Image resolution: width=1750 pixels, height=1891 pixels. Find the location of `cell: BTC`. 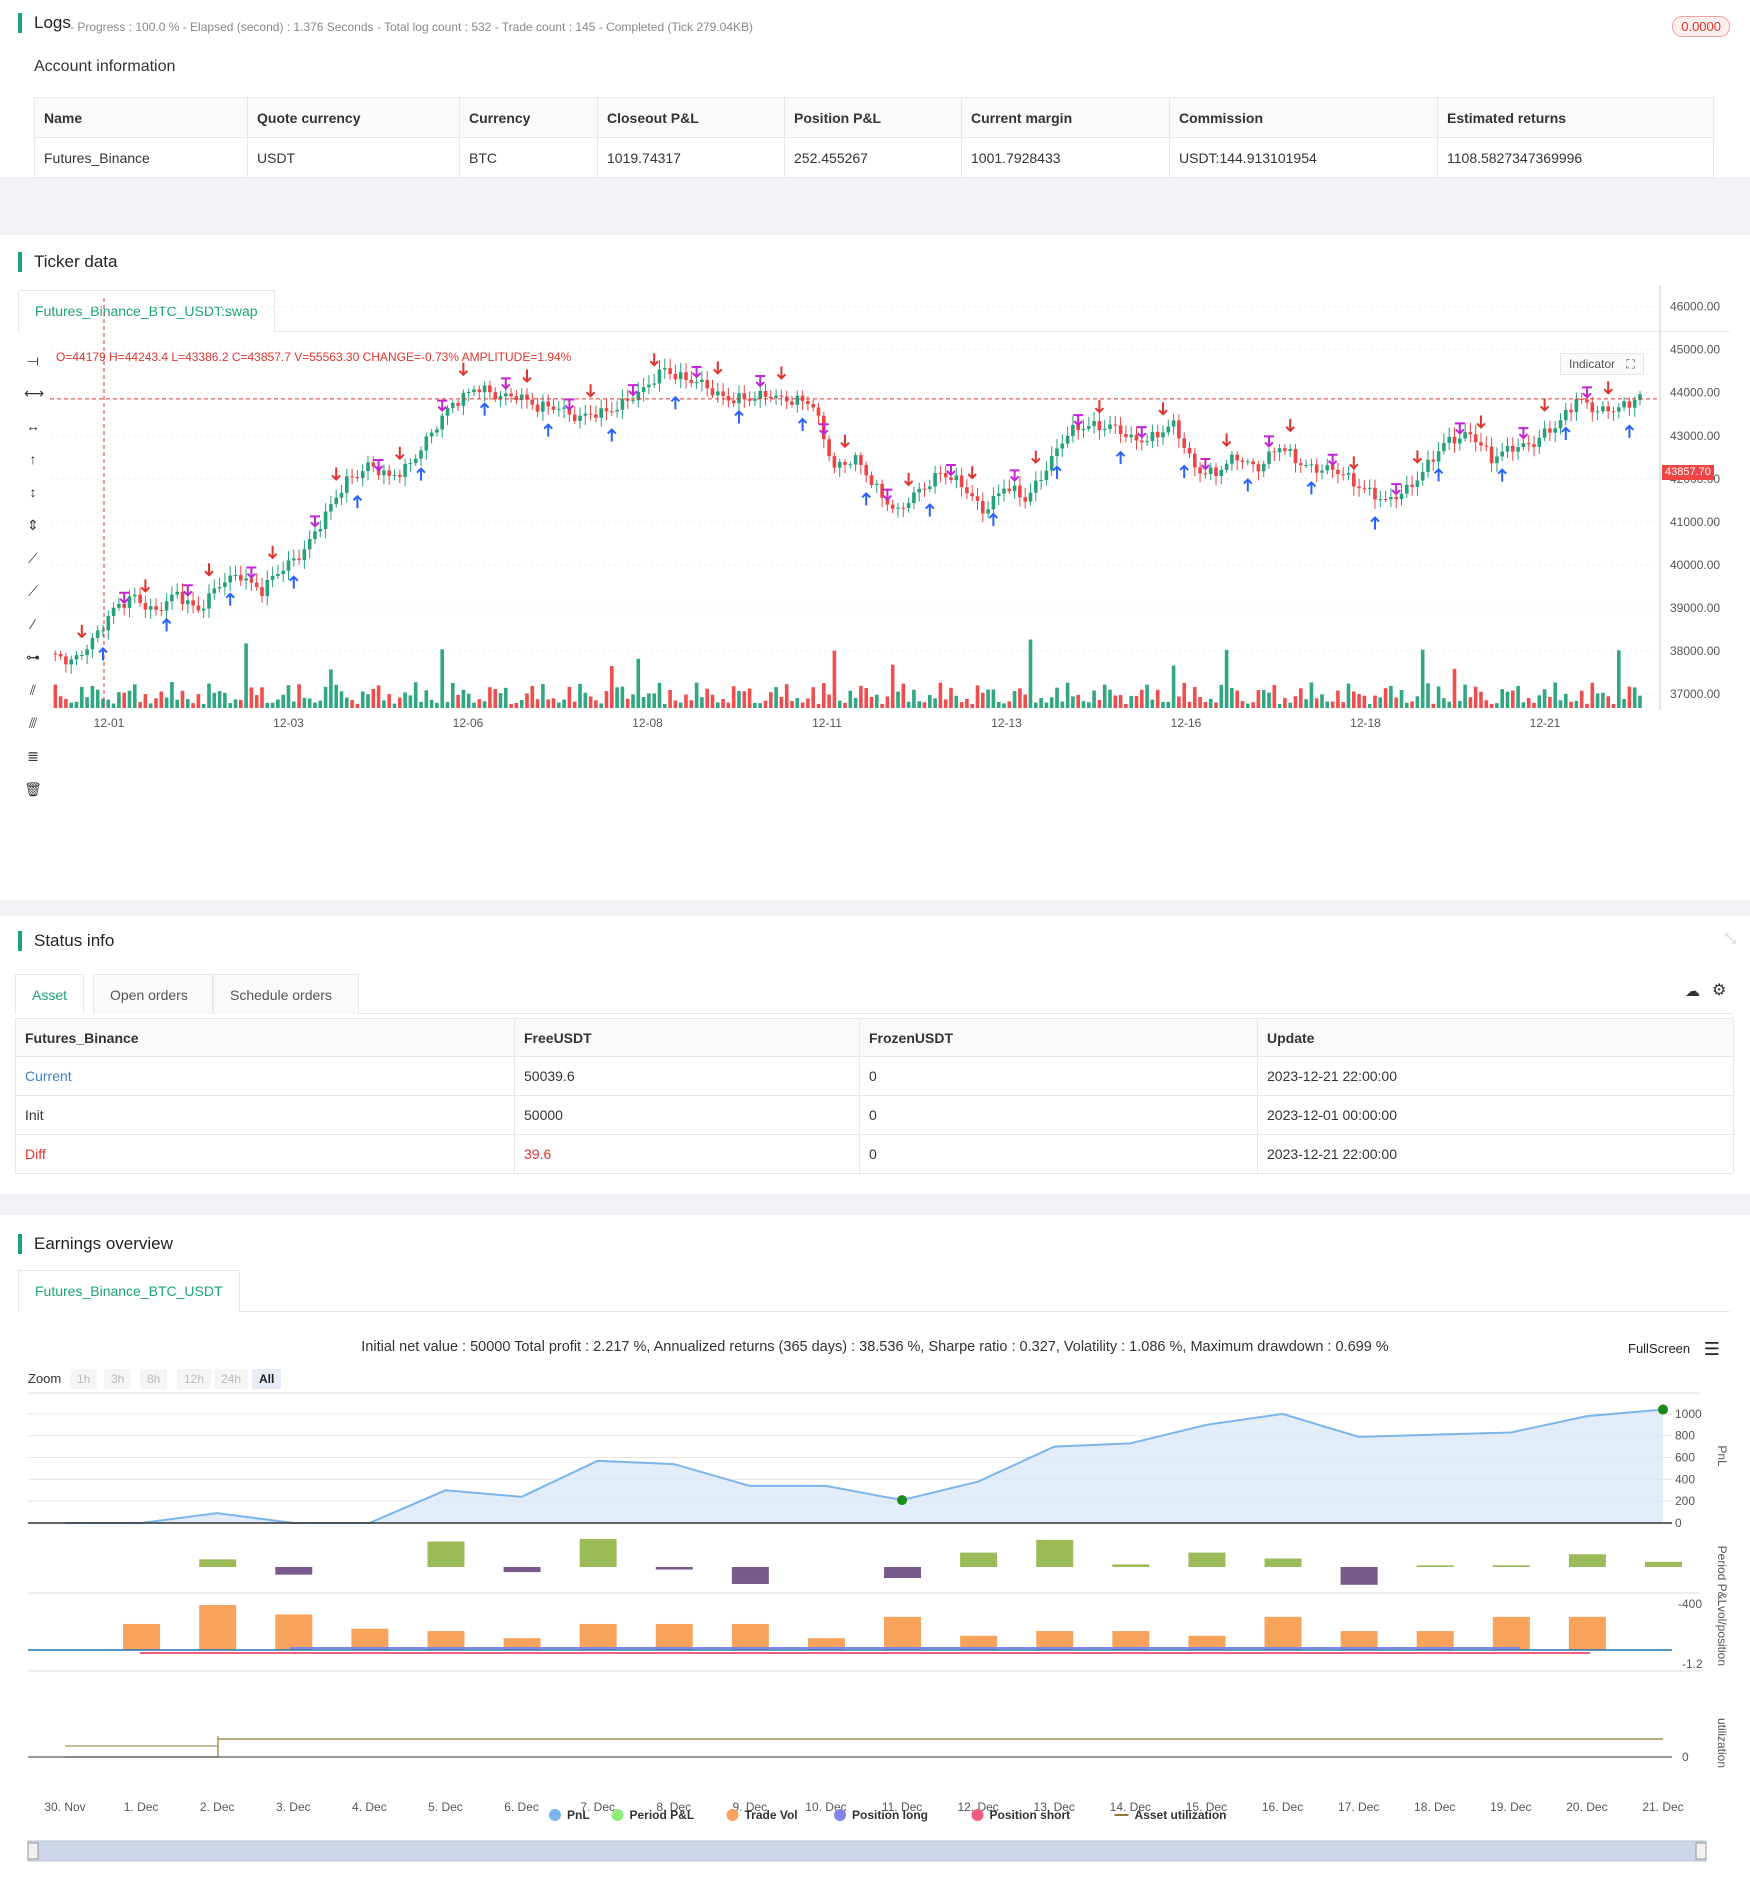

cell: BTC is located at coordinates (528, 157).